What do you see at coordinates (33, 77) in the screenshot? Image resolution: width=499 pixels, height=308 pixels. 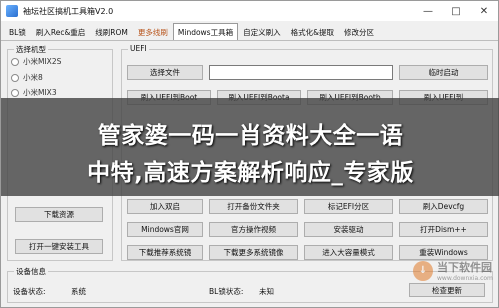 I see `model-option-label: 小米8` at bounding box center [33, 77].